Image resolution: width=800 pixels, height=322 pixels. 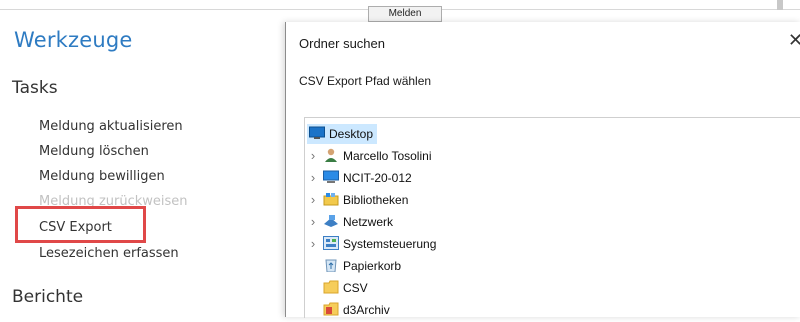 I want to click on close-icon: ✕, so click(x=794, y=40).